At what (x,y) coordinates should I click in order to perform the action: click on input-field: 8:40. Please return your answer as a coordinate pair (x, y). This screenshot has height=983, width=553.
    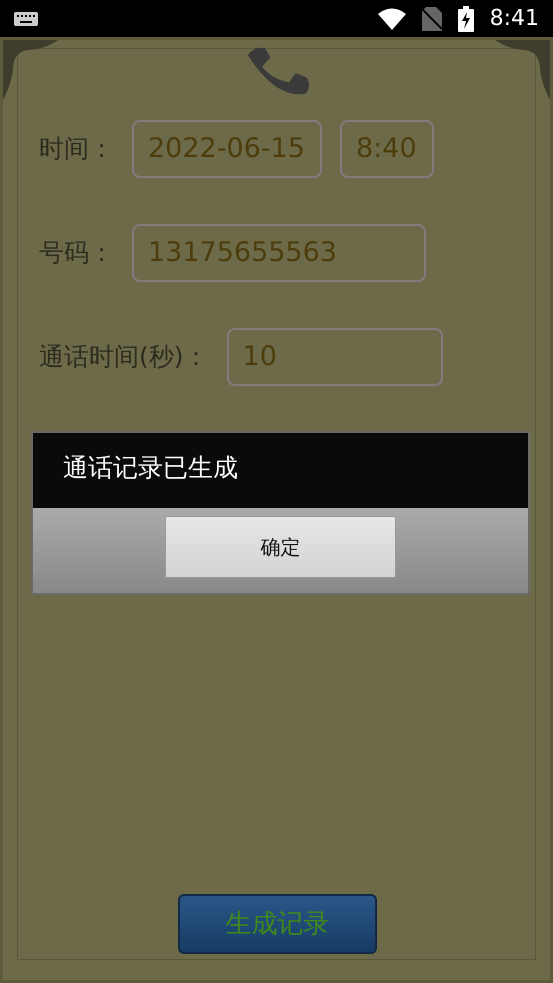
    Looking at the image, I should click on (387, 149).